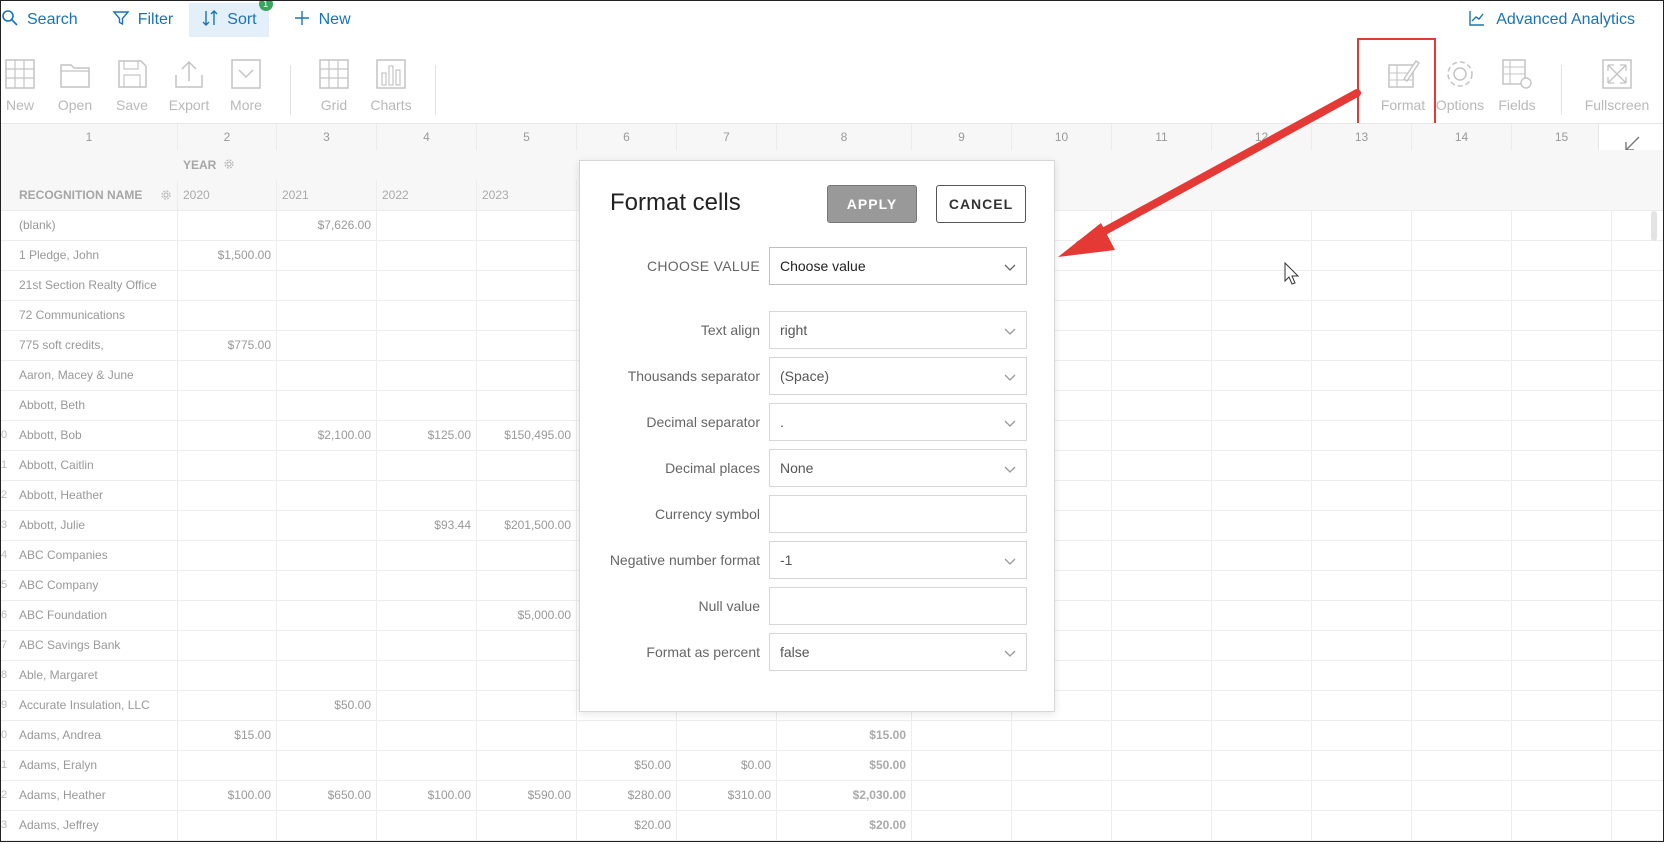 The width and height of the screenshot is (1666, 844). Describe the element at coordinates (327, 795) in the screenshot. I see `value-cell: $650.00` at that location.